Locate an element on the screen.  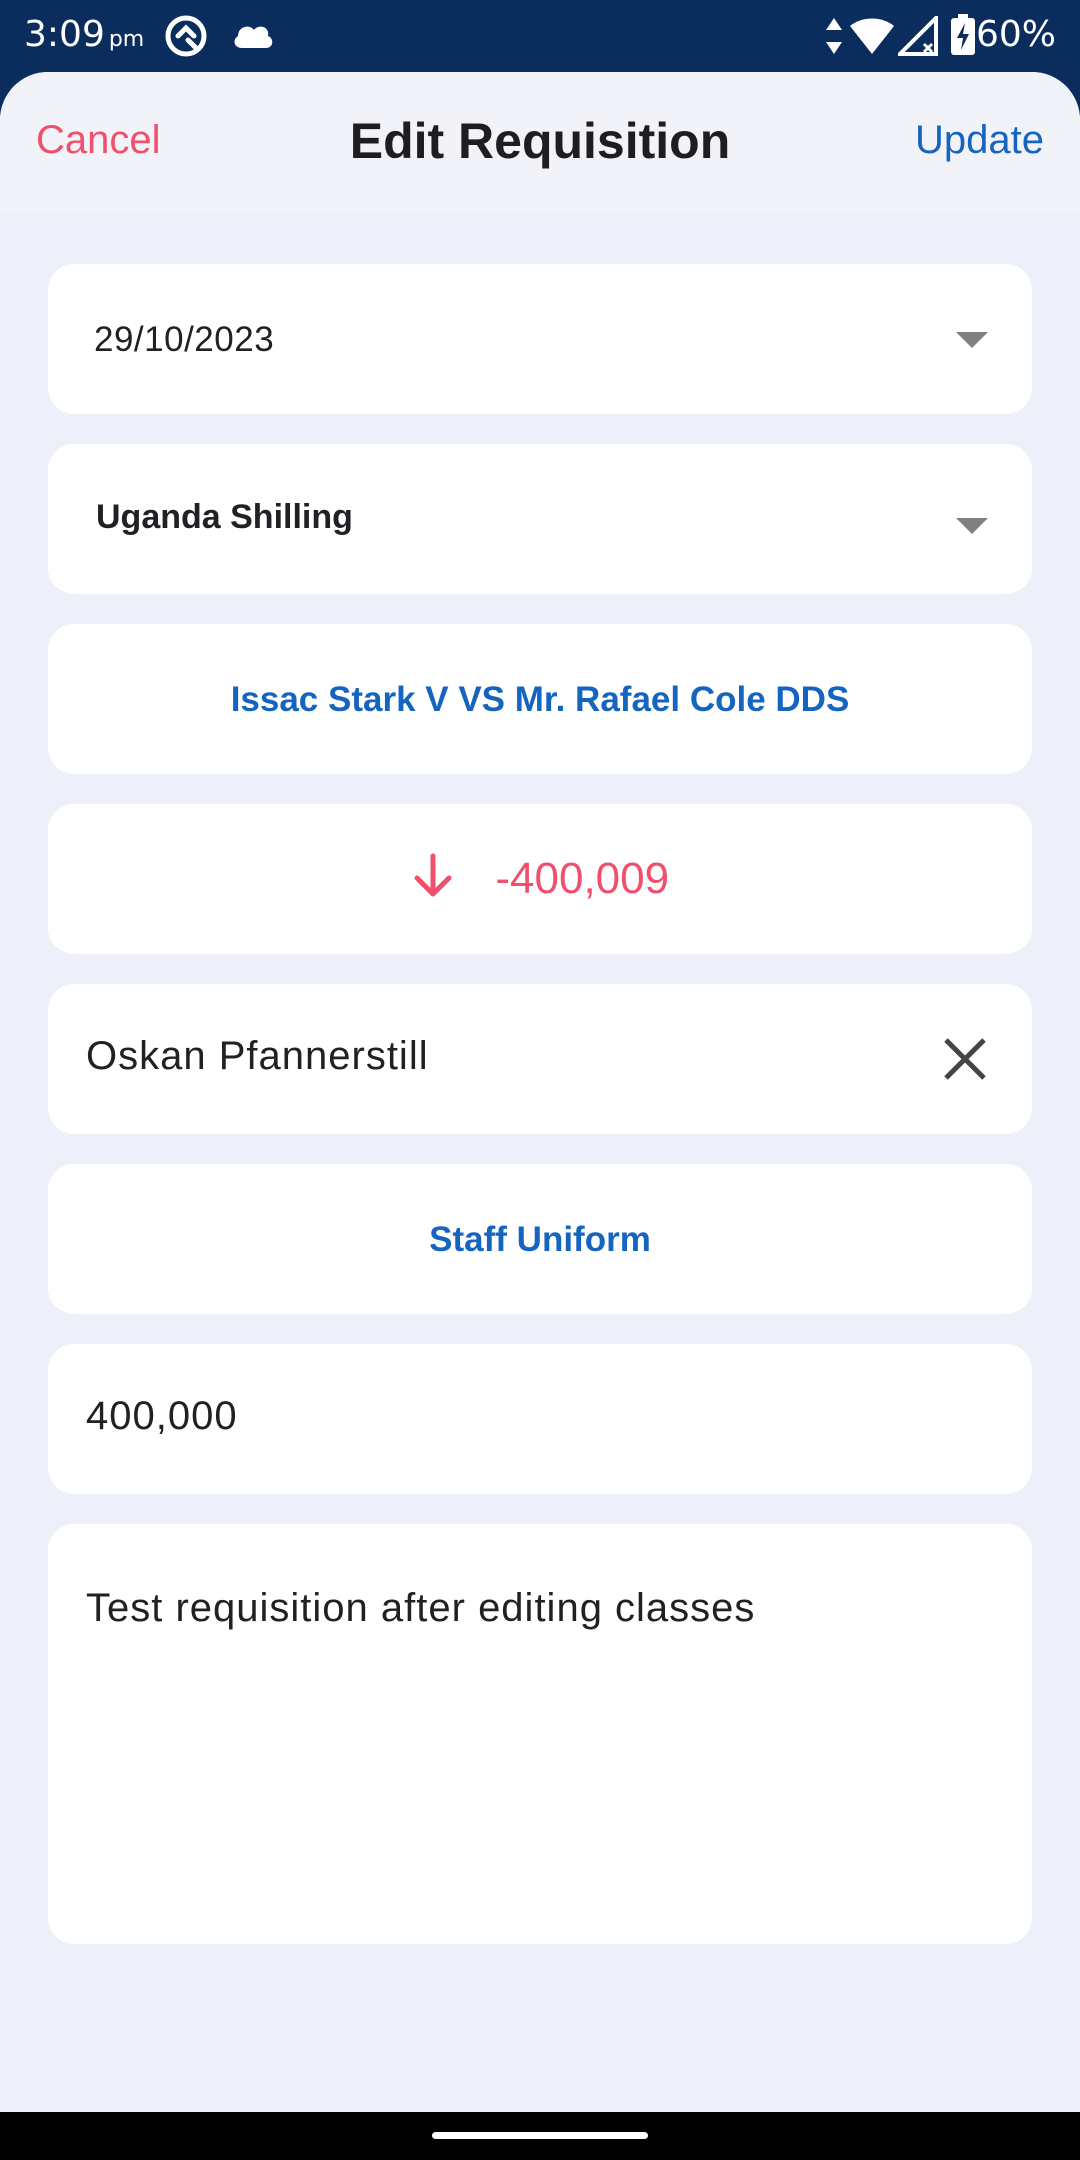
date-picker-field: 29/10/2023 is located at coordinates (540, 339).